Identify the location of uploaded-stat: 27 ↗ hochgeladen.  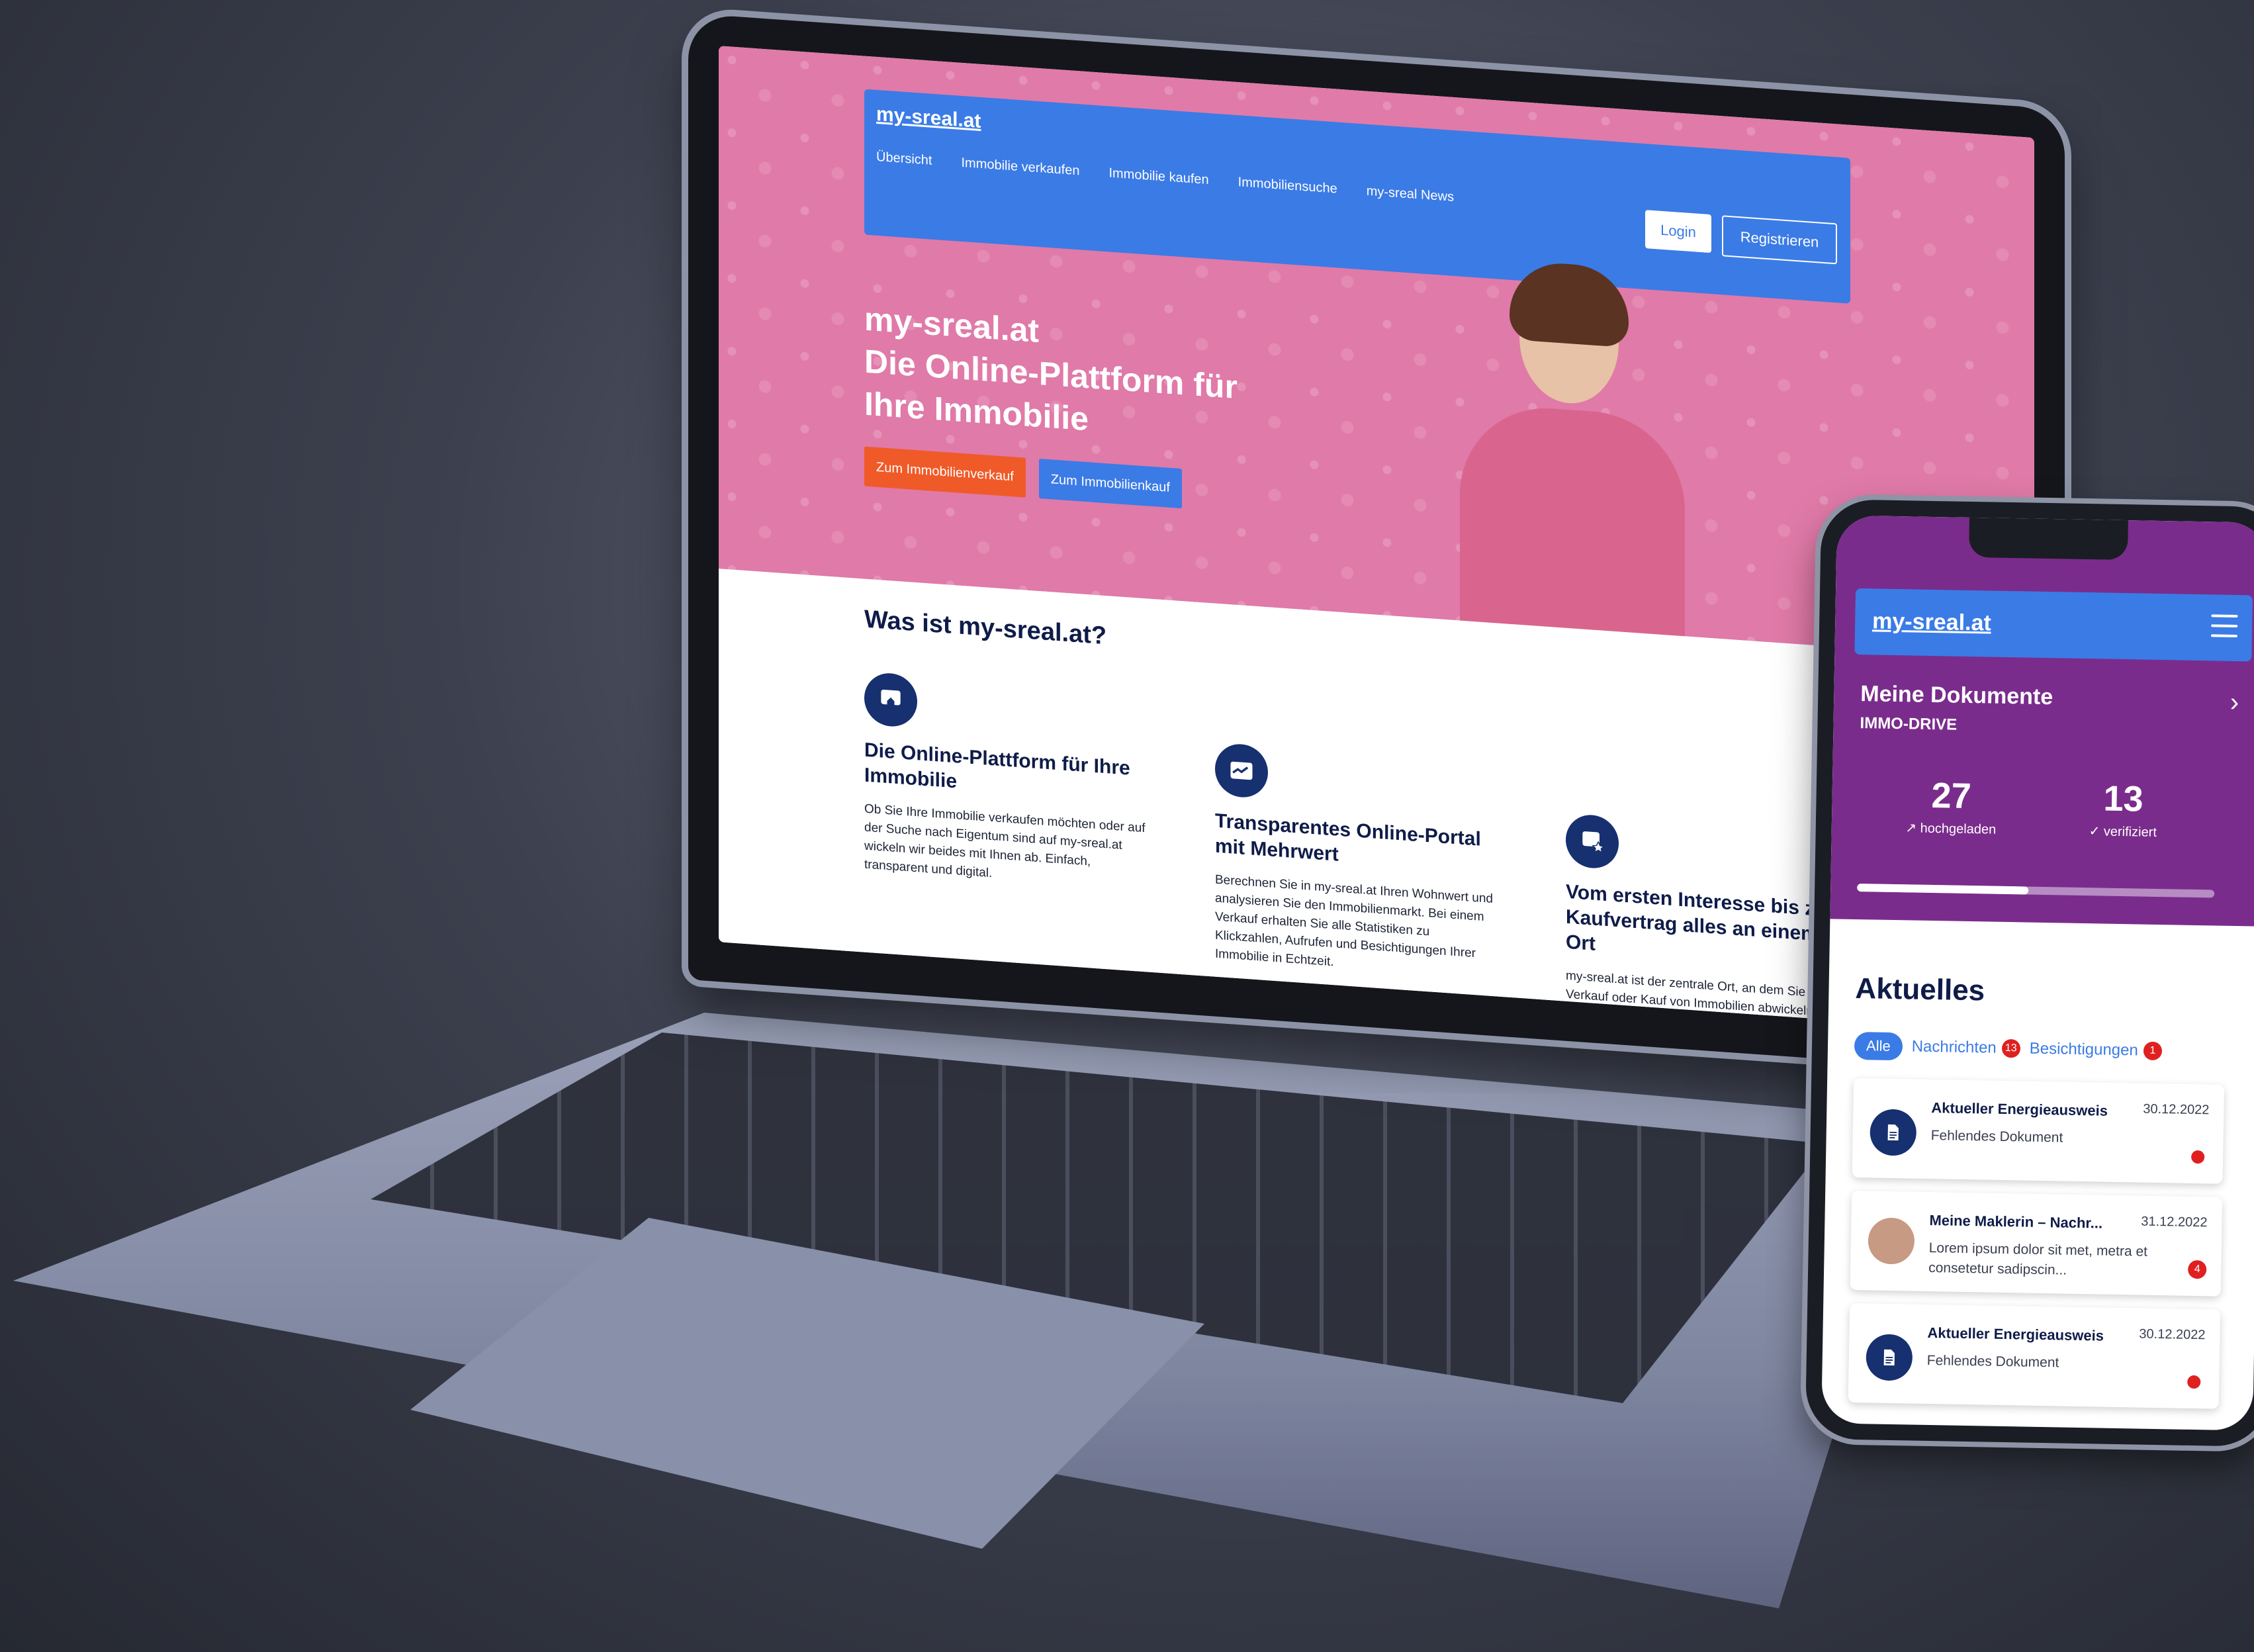
(1951, 806).